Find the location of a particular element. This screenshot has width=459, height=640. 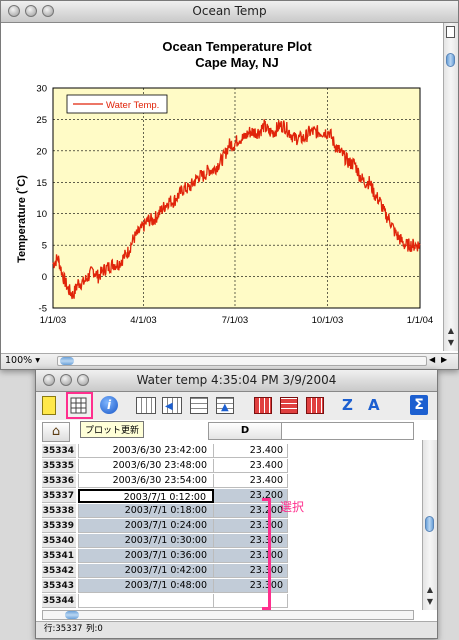

move-column-left-icon: ◀ is located at coordinates (172, 405).